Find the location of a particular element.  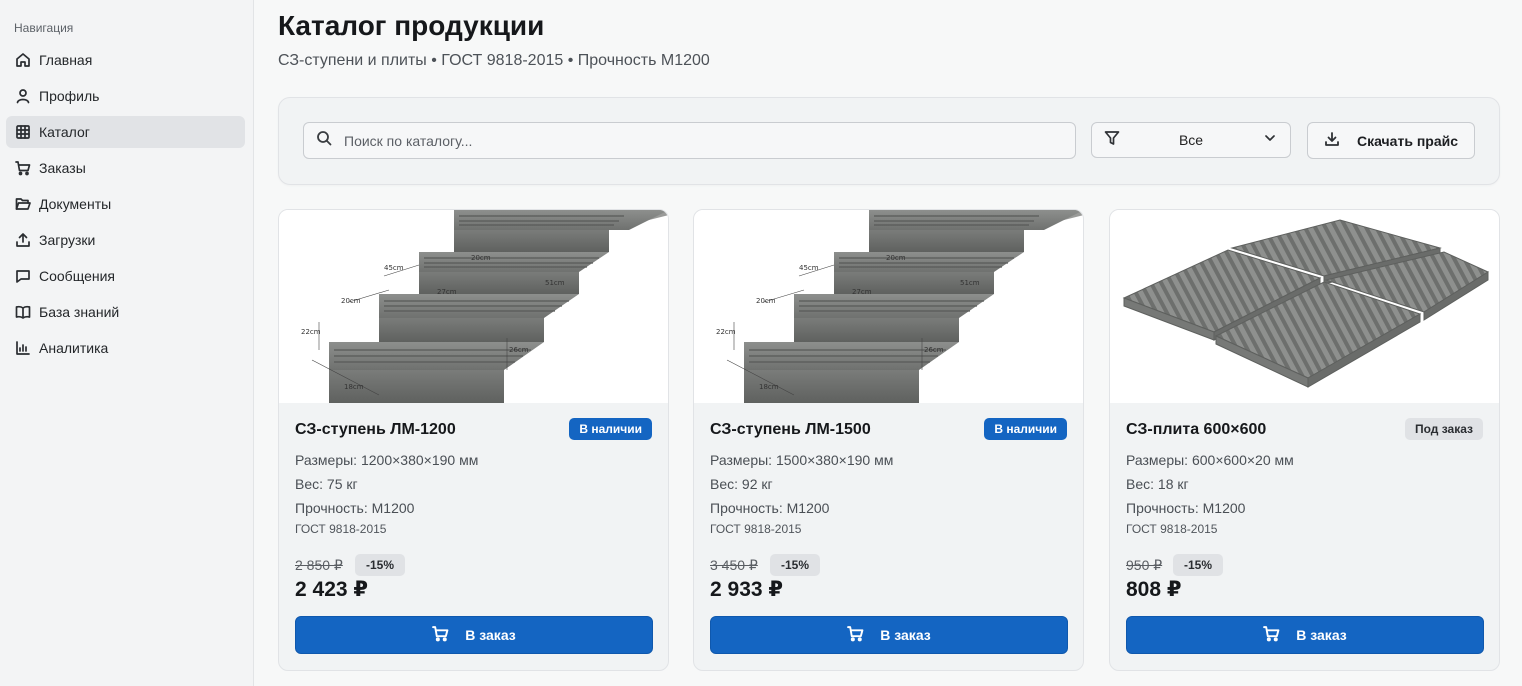

product-price: 808 ₽ is located at coordinates (1154, 589).